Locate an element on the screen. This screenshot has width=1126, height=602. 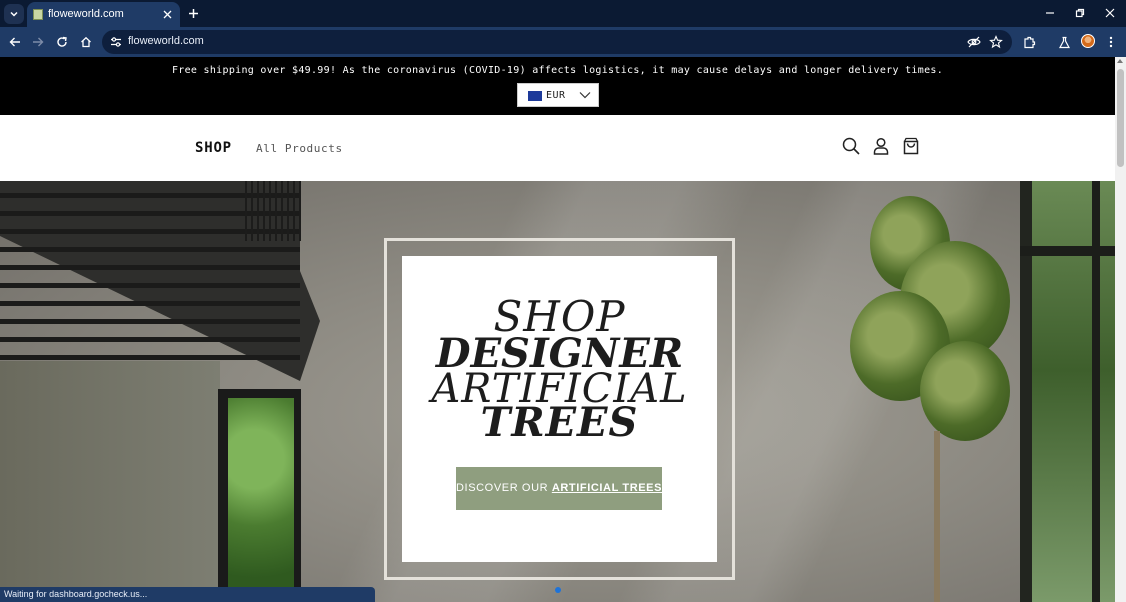
search-icon is located at coordinates (851, 146).